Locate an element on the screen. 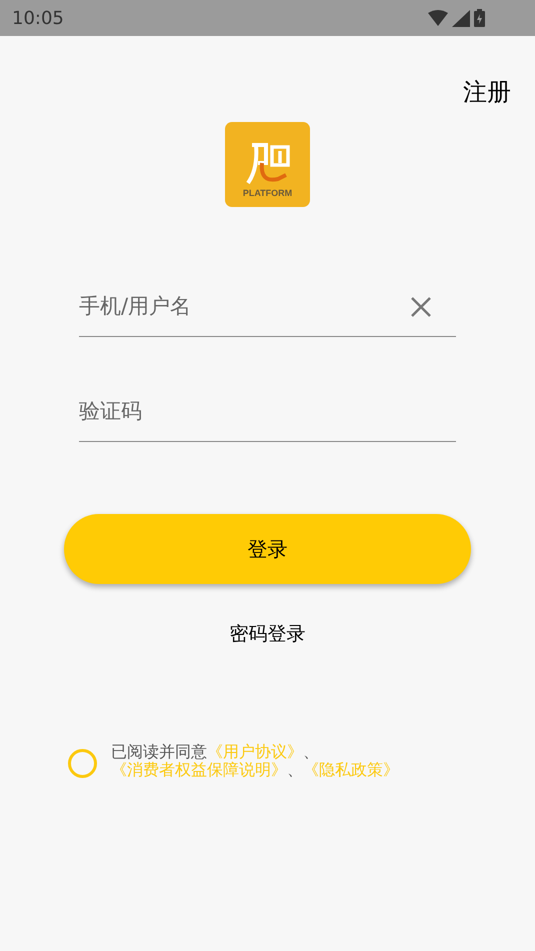 The height and width of the screenshot is (951, 535). wifi-icon is located at coordinates (438, 18).